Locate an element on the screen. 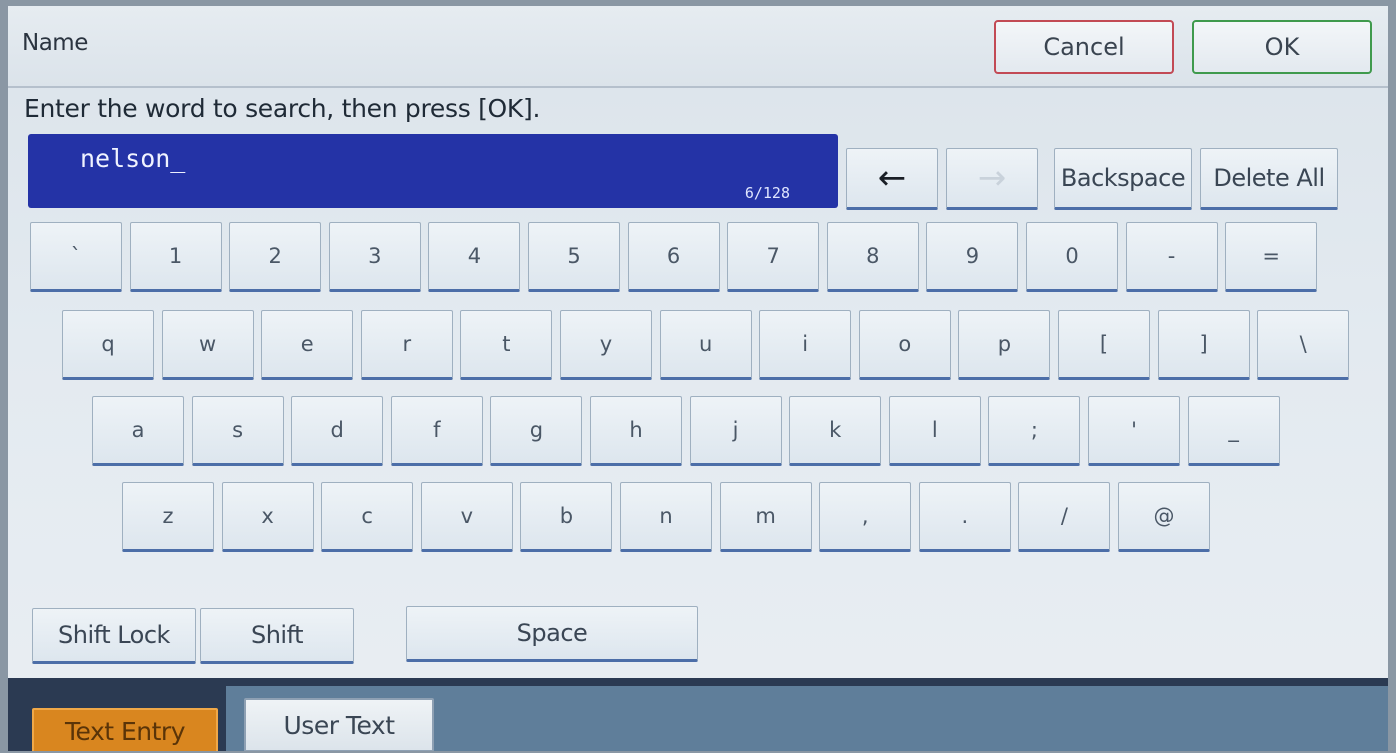  key: 8 is located at coordinates (872, 257).